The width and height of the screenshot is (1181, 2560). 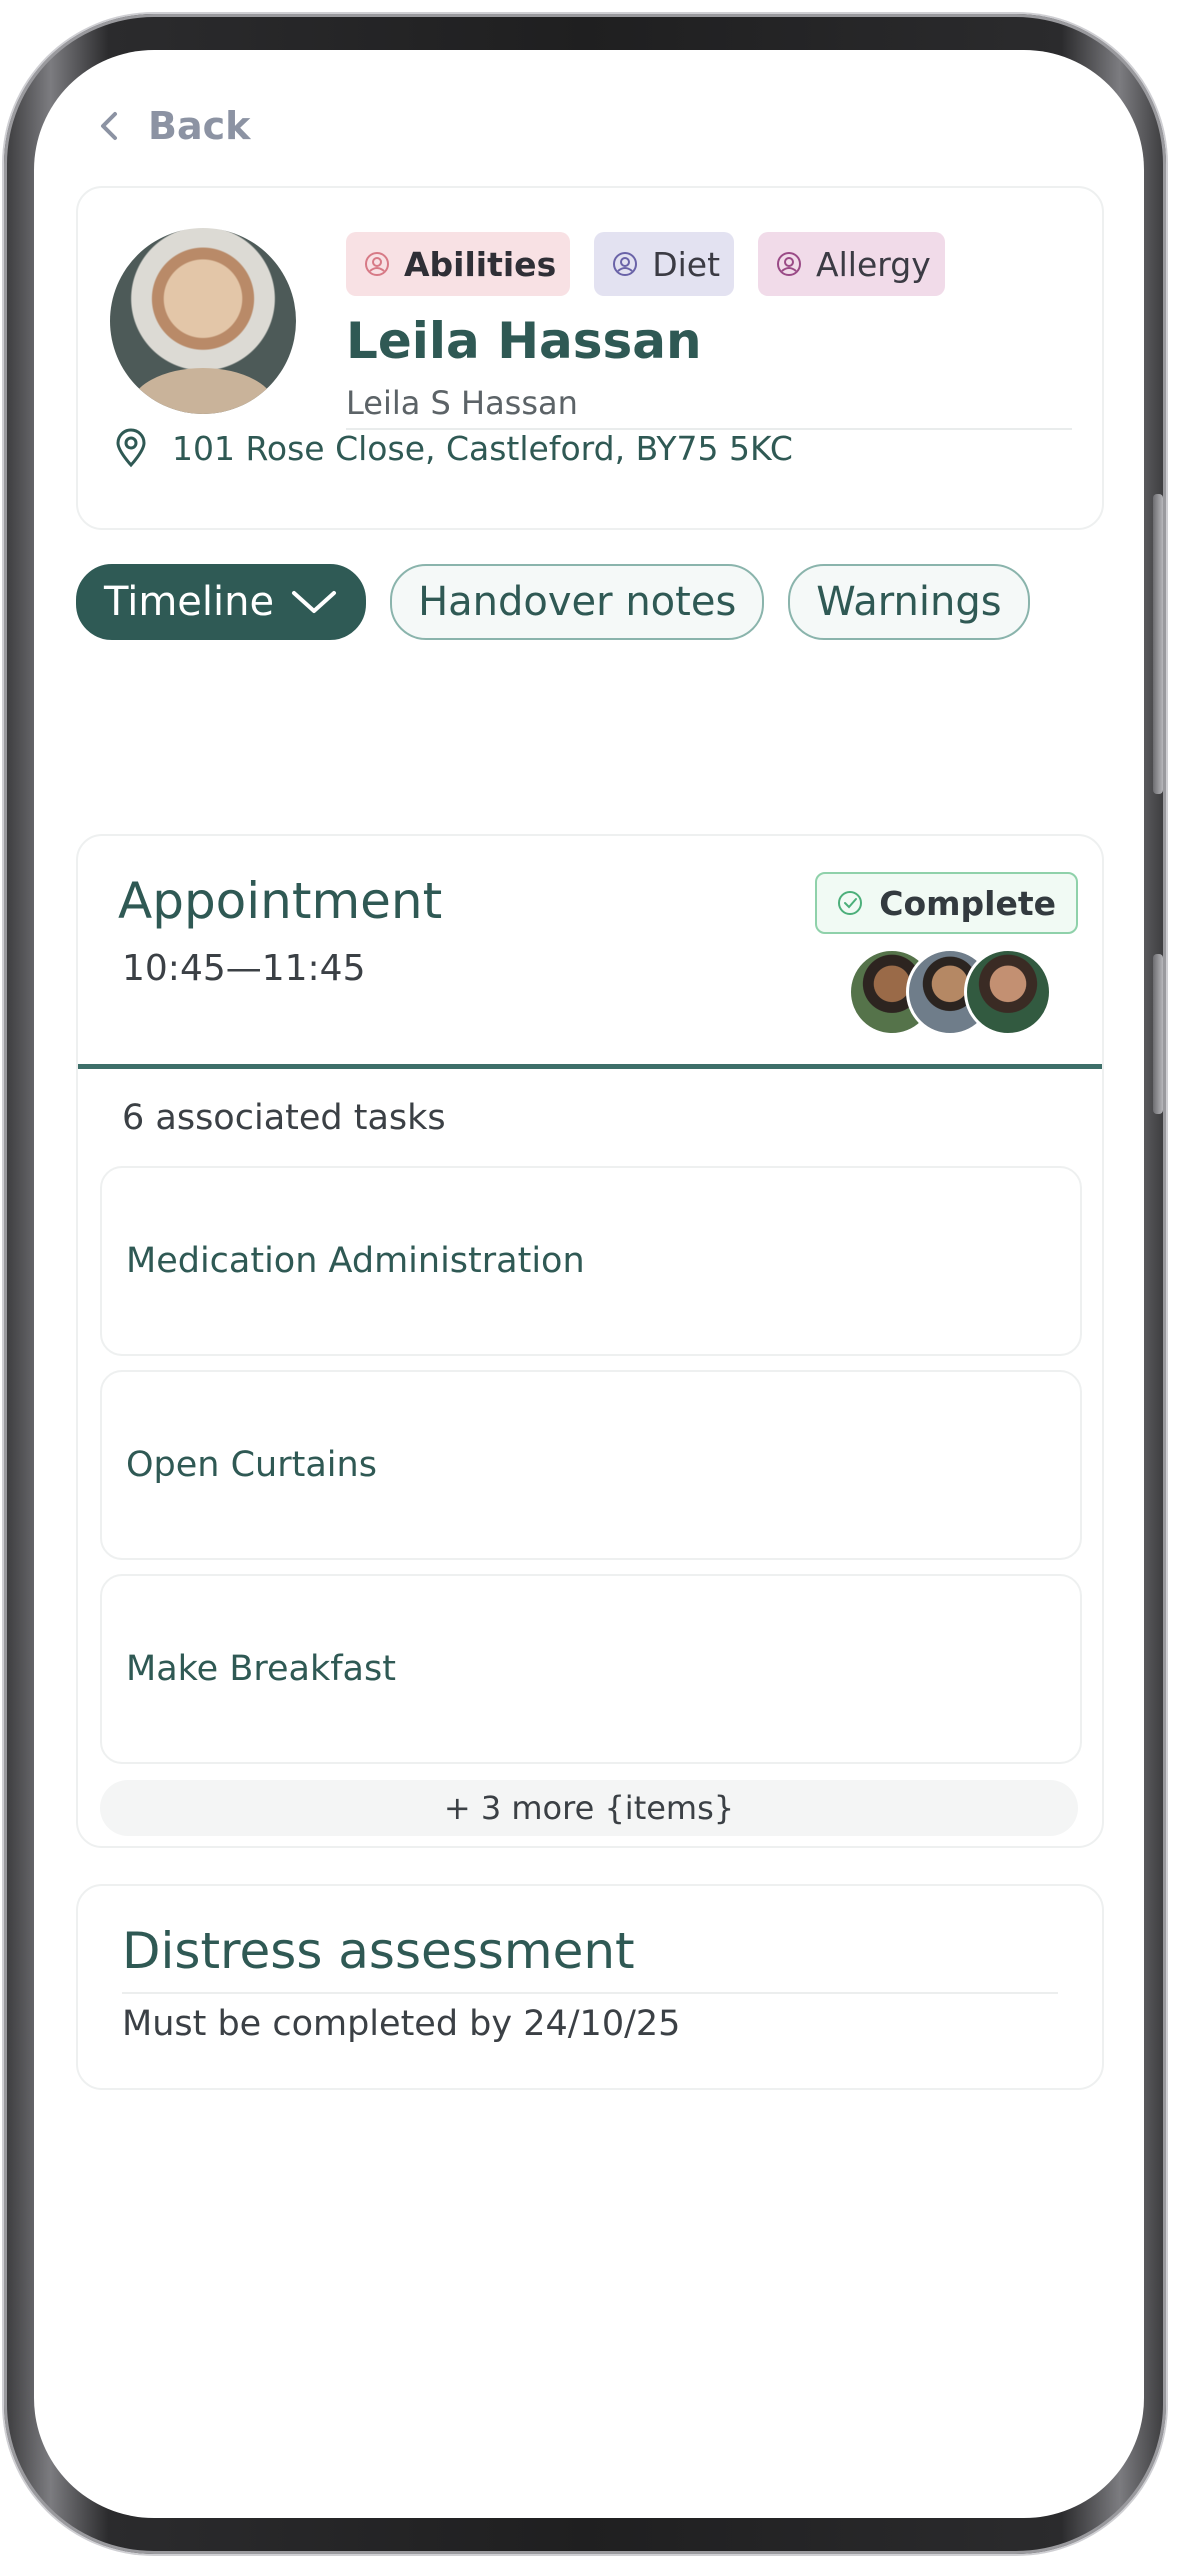 What do you see at coordinates (482, 448) in the screenshot?
I see `address-text: 101 Rose Close, Castleford, BY75 5KC` at bounding box center [482, 448].